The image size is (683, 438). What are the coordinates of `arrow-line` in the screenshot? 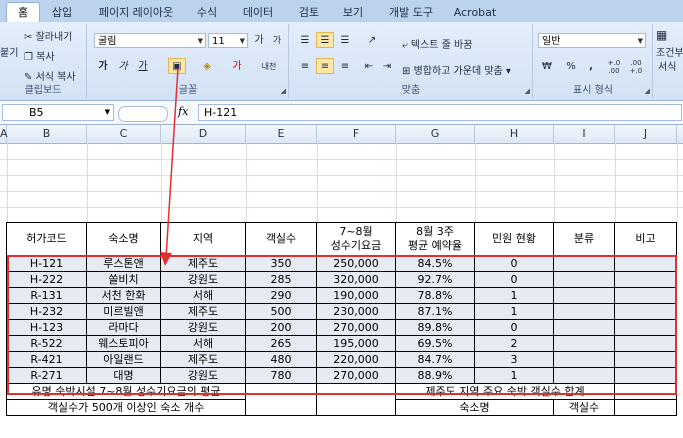 It's located at (172, 163).